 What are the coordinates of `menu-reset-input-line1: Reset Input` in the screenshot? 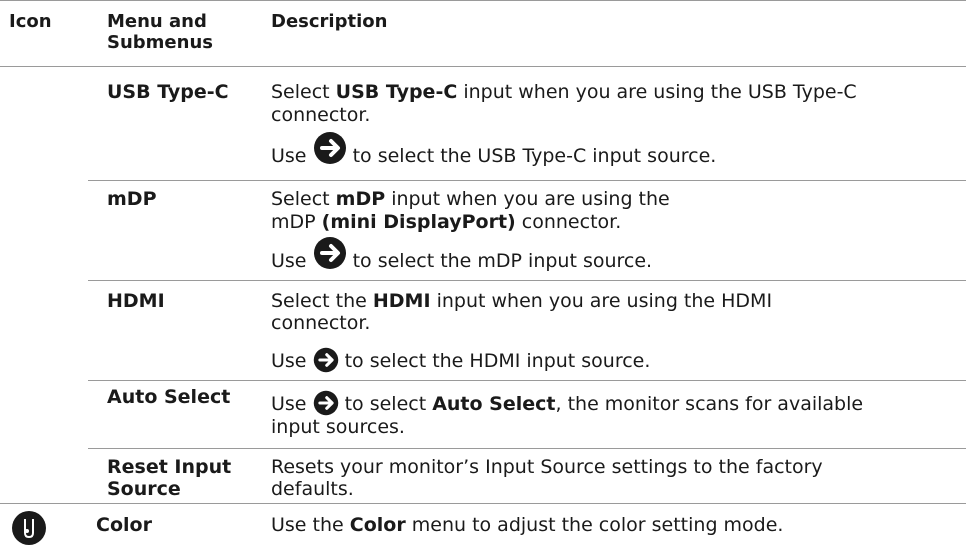 It's located at (169, 467).